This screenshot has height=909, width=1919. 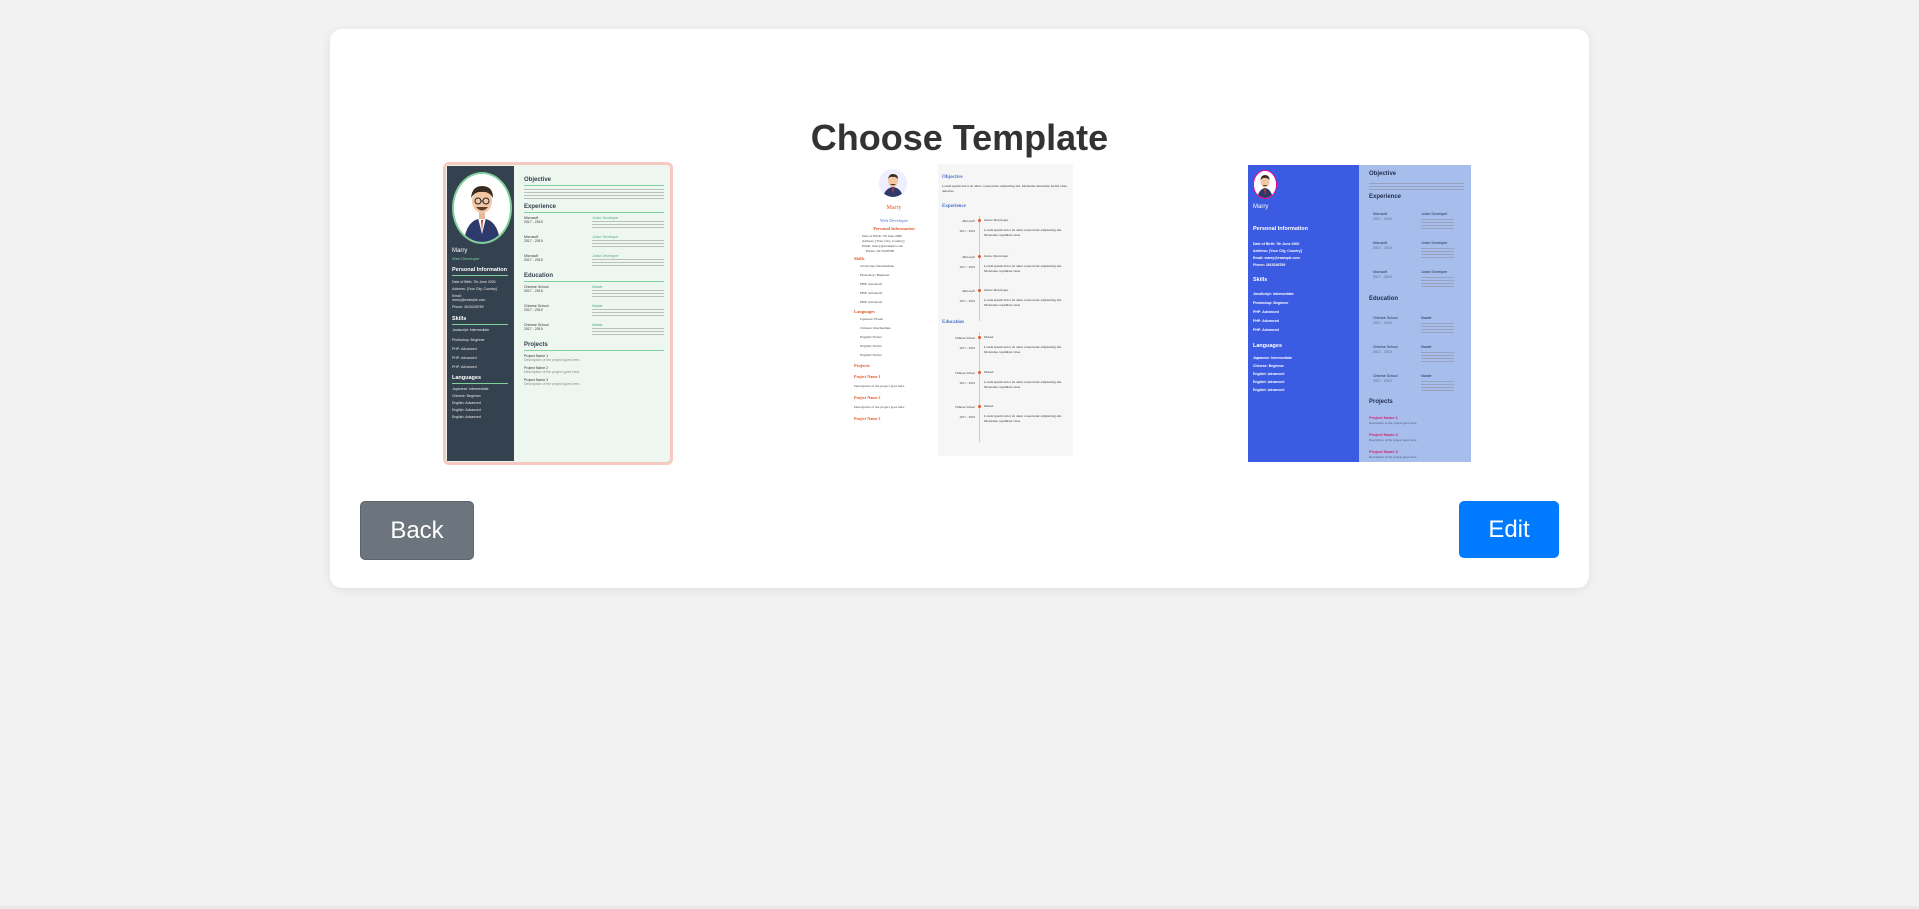 What do you see at coordinates (460, 251) in the screenshot?
I see `template-1-name: Marry` at bounding box center [460, 251].